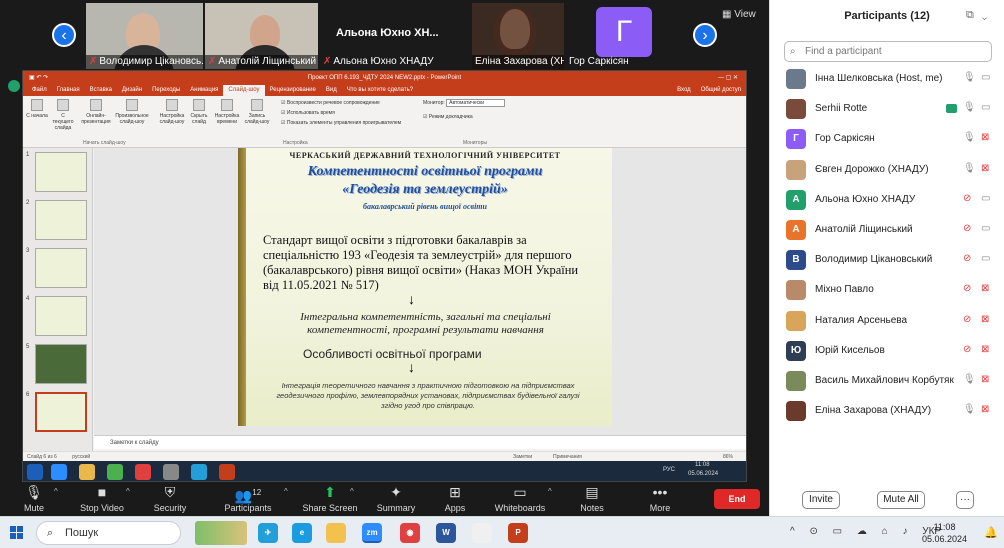  Describe the element at coordinates (257, 112) in the screenshot. I see `record-slideshow-button: Запись слайд-шоу` at that location.